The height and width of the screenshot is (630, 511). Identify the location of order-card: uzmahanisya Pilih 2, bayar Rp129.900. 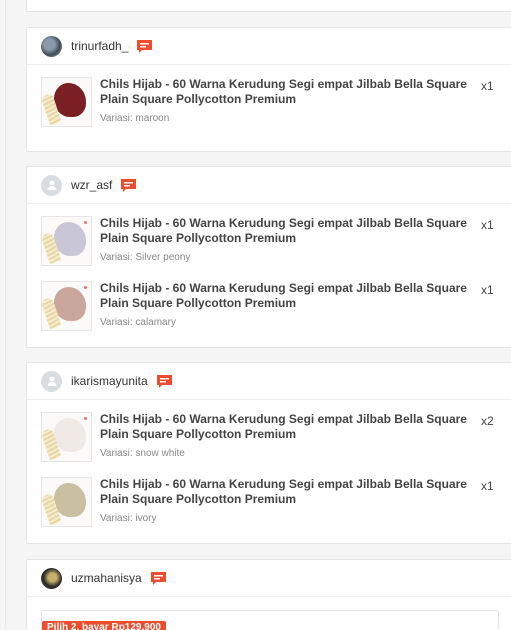
(268, 594).